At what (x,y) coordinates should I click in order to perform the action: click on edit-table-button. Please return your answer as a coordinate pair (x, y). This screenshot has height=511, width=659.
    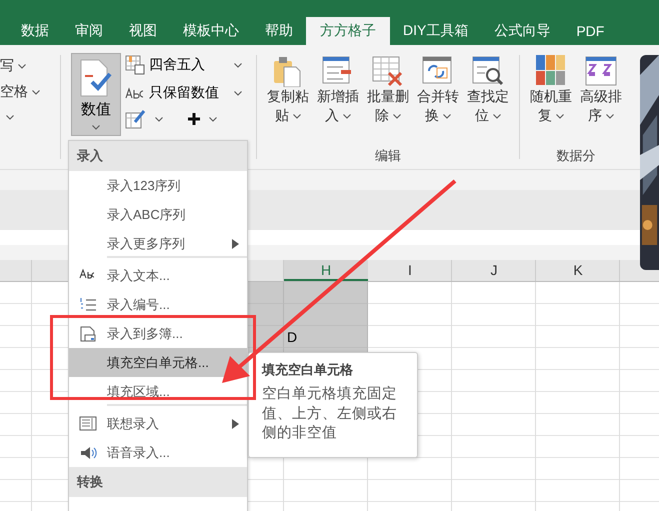
    Looking at the image, I should click on (144, 119).